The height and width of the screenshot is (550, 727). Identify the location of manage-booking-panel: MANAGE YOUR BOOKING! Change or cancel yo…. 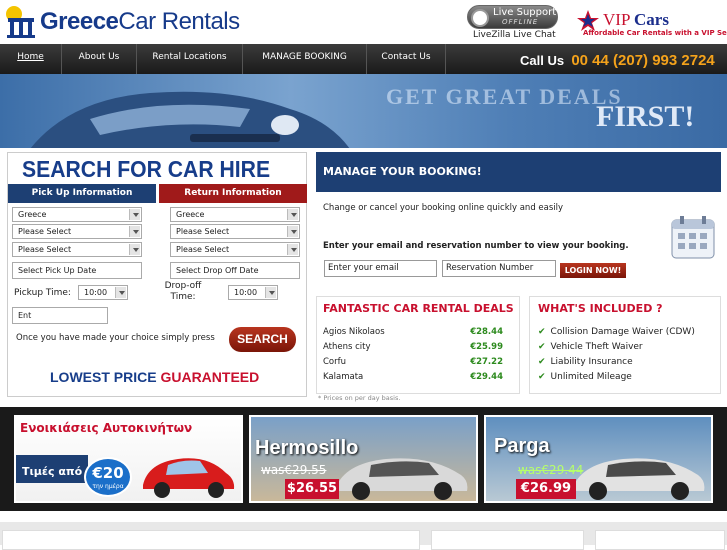
(518, 219).